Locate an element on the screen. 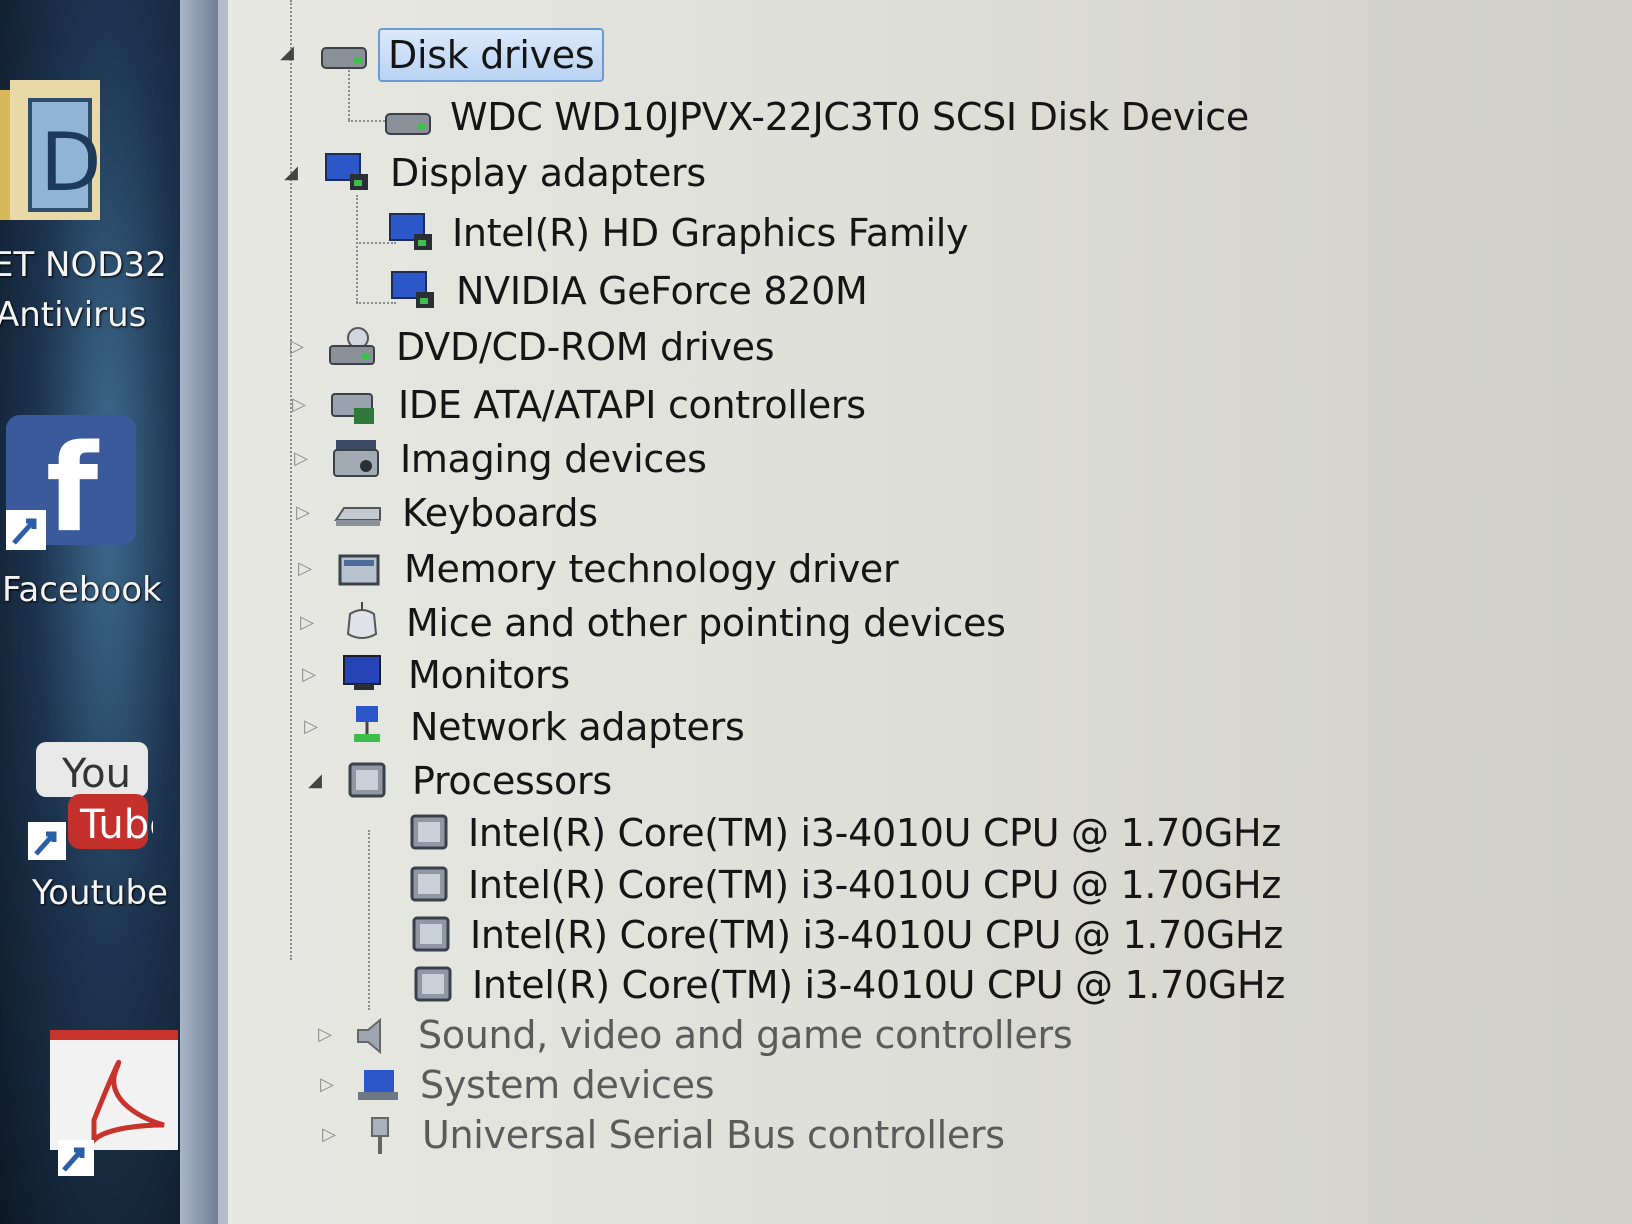 Image resolution: width=1632 pixels, height=1224 pixels. mouse-icon is located at coordinates (362, 620).